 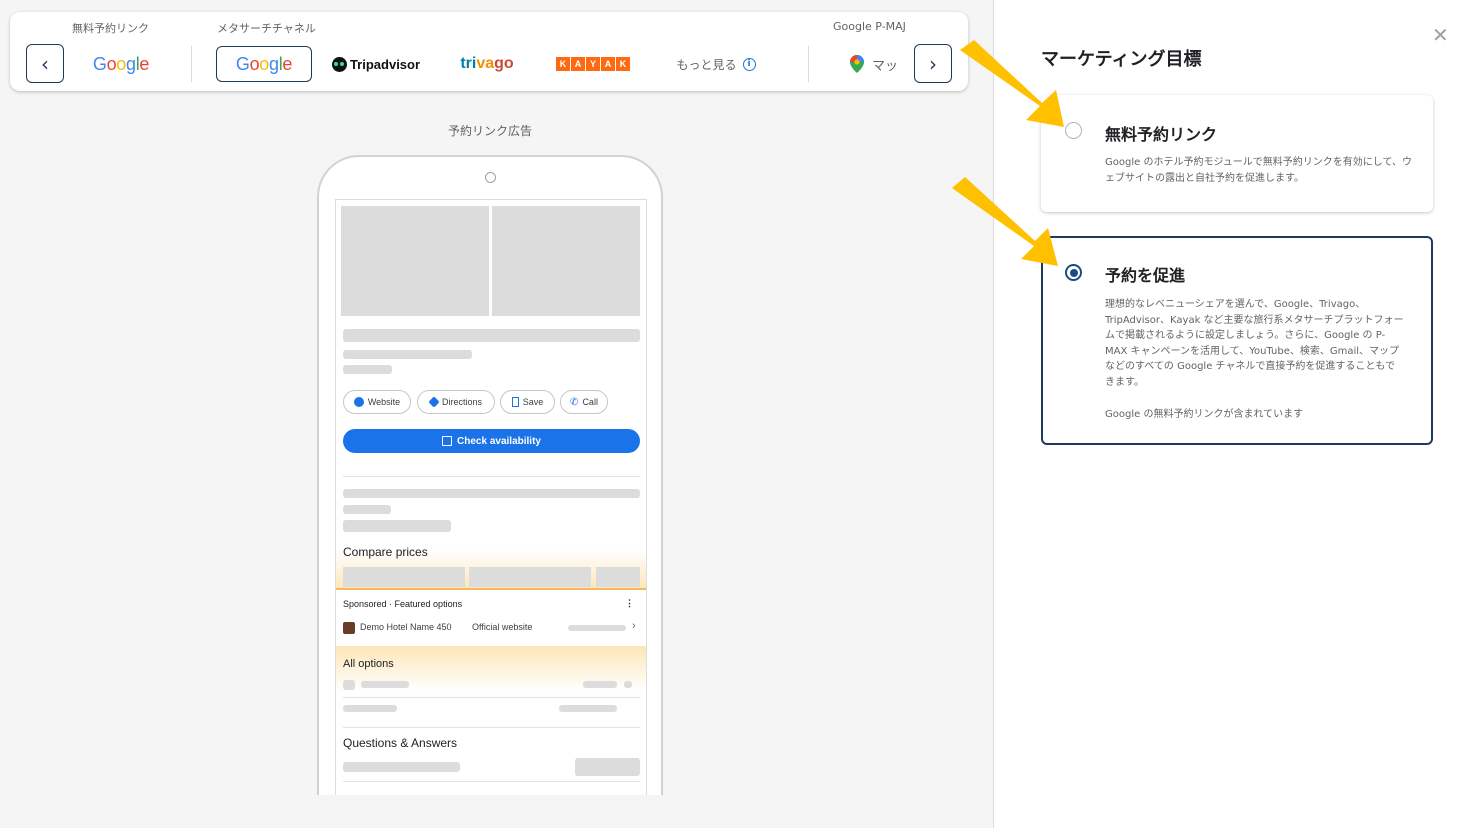 I want to click on button-placeholder, so click(x=607, y=767).